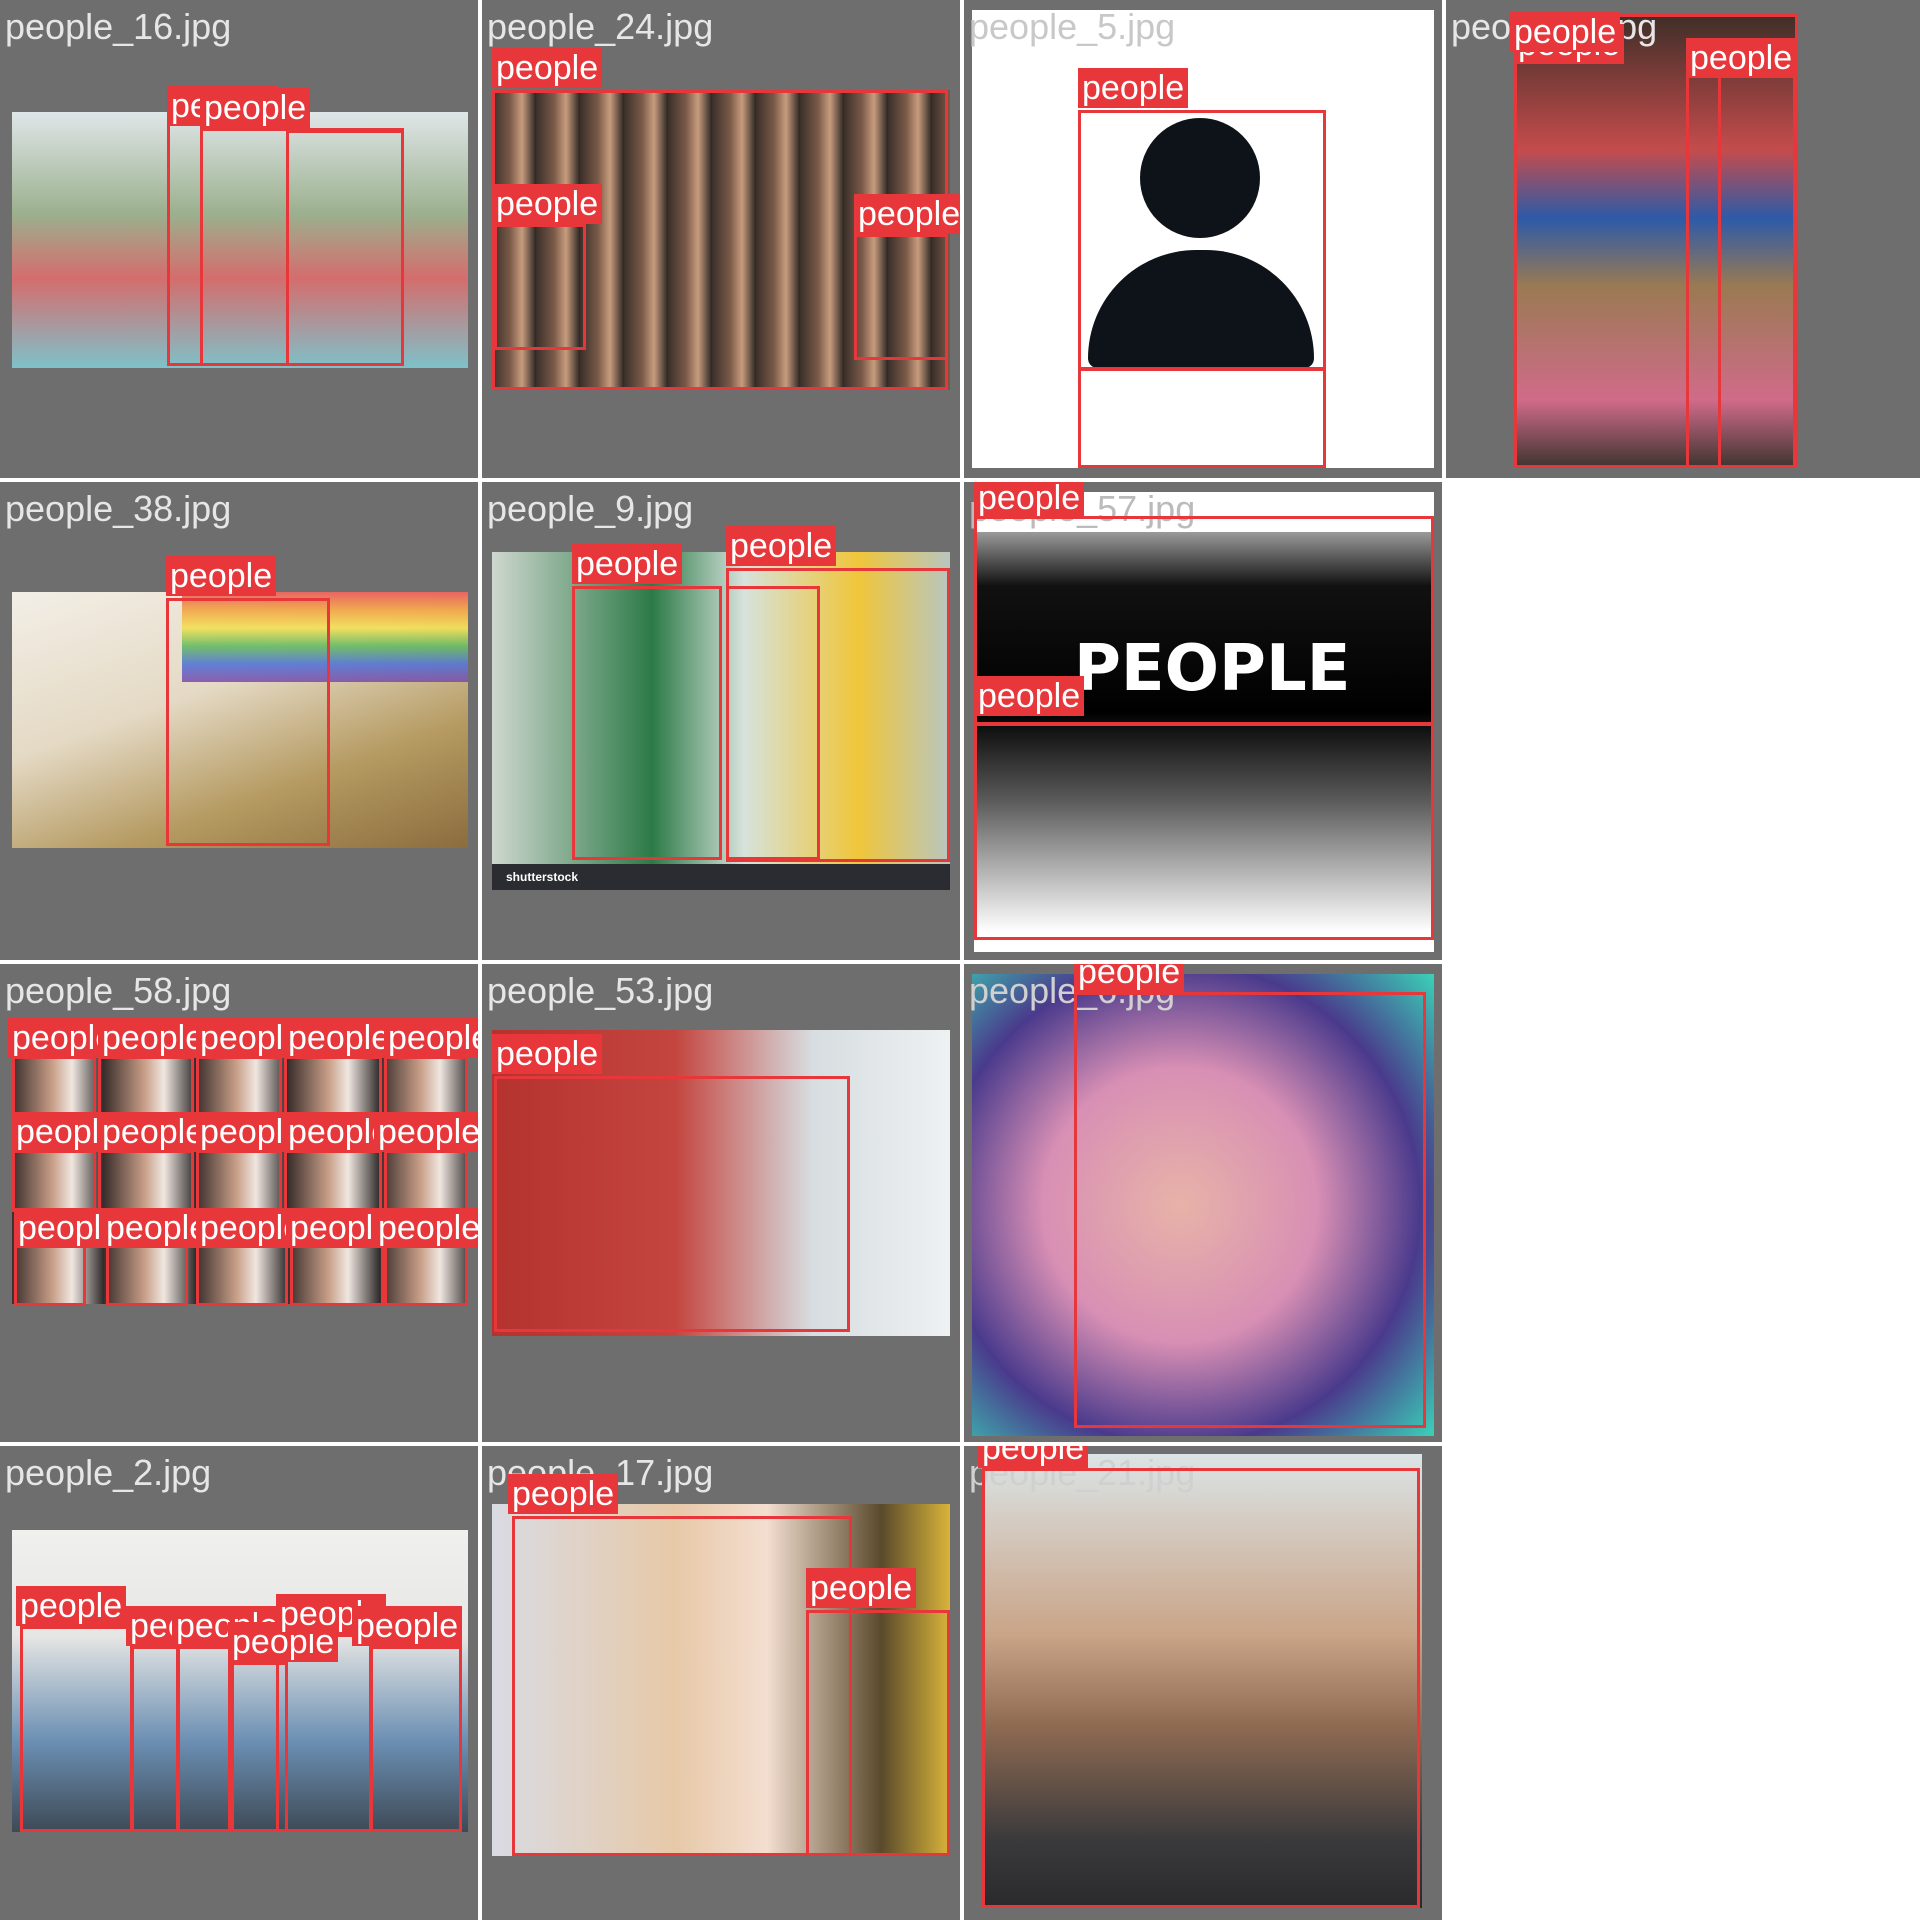 Image resolution: width=1920 pixels, height=1920 pixels. What do you see at coordinates (118, 508) in the screenshot?
I see `file-name: people_38.jpg` at bounding box center [118, 508].